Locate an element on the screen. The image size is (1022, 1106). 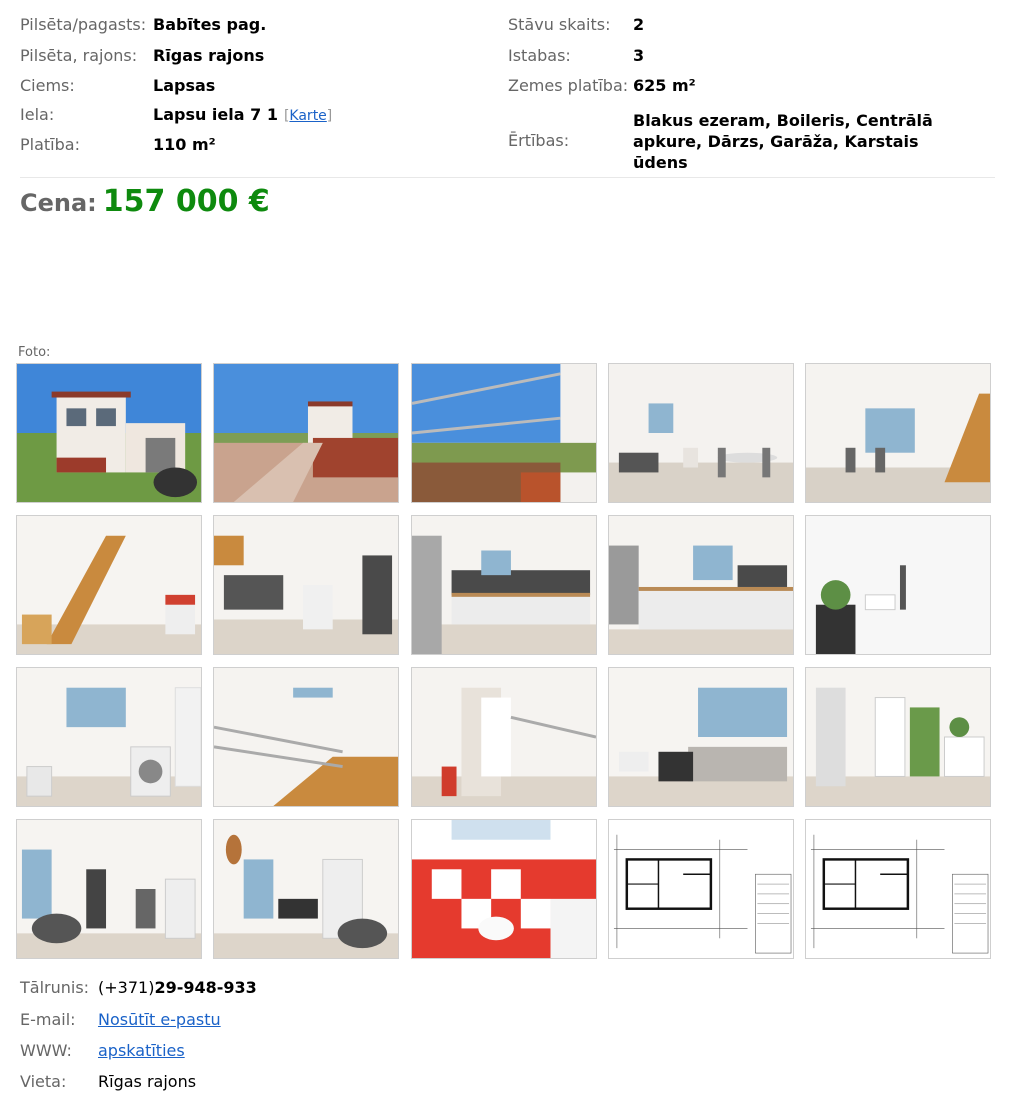
map-link-wrapper: [Karte] is located at coordinates (308, 116).